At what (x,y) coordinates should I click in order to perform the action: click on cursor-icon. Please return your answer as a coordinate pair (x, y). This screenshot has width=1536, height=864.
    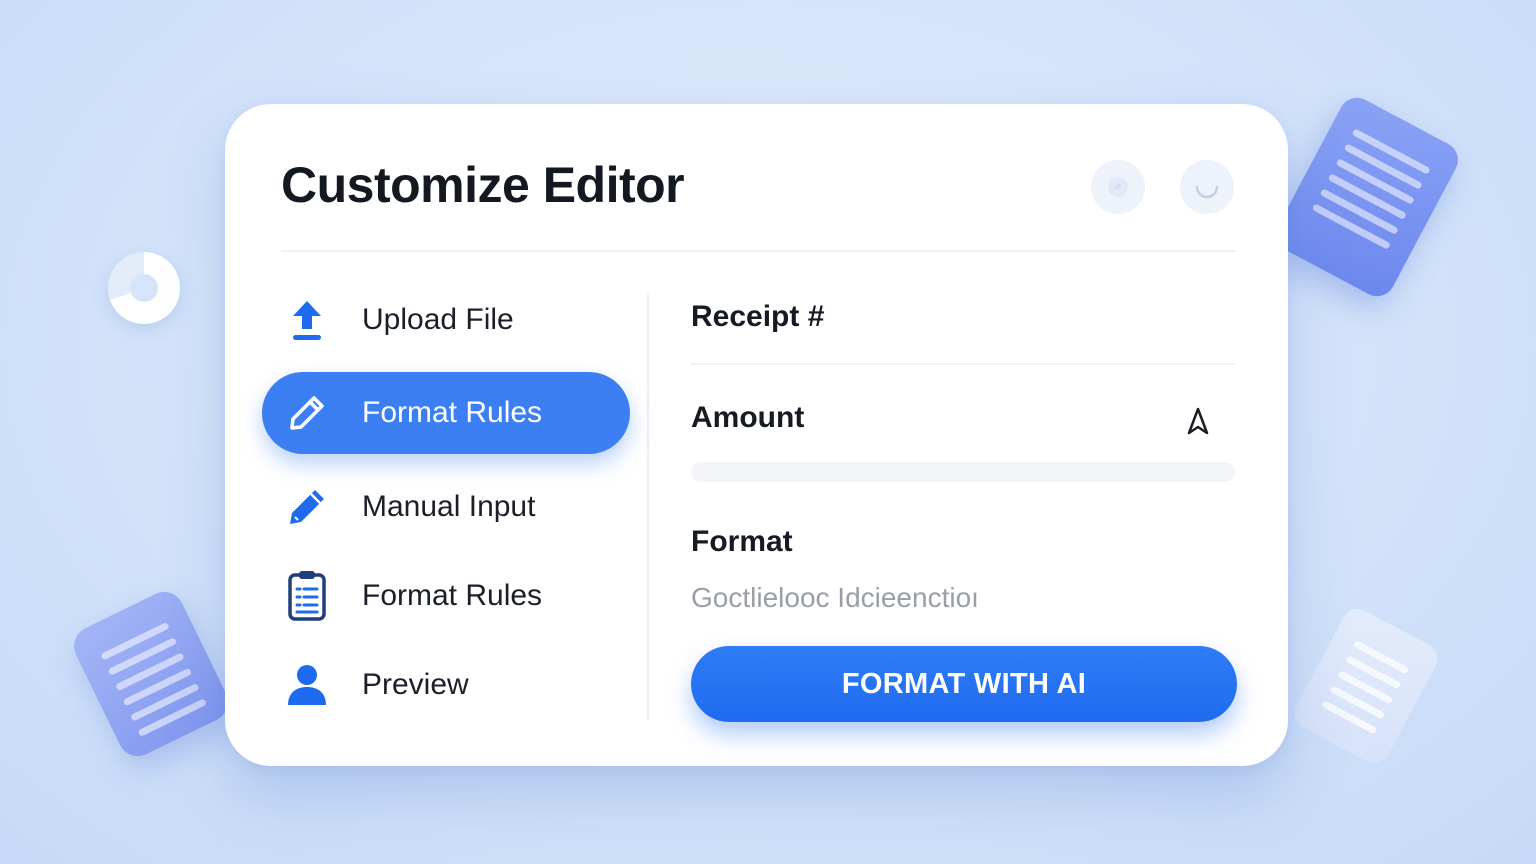
    Looking at the image, I should click on (1198, 421).